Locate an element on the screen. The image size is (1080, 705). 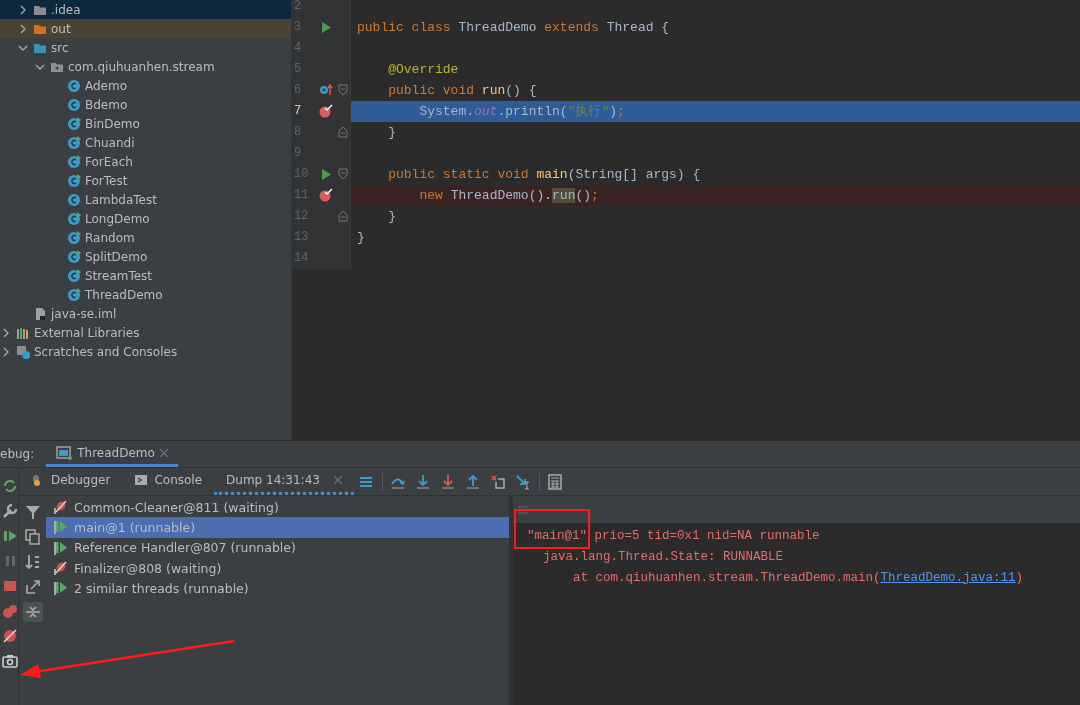
panel-tab: Debugger is located at coordinates (71, 481).